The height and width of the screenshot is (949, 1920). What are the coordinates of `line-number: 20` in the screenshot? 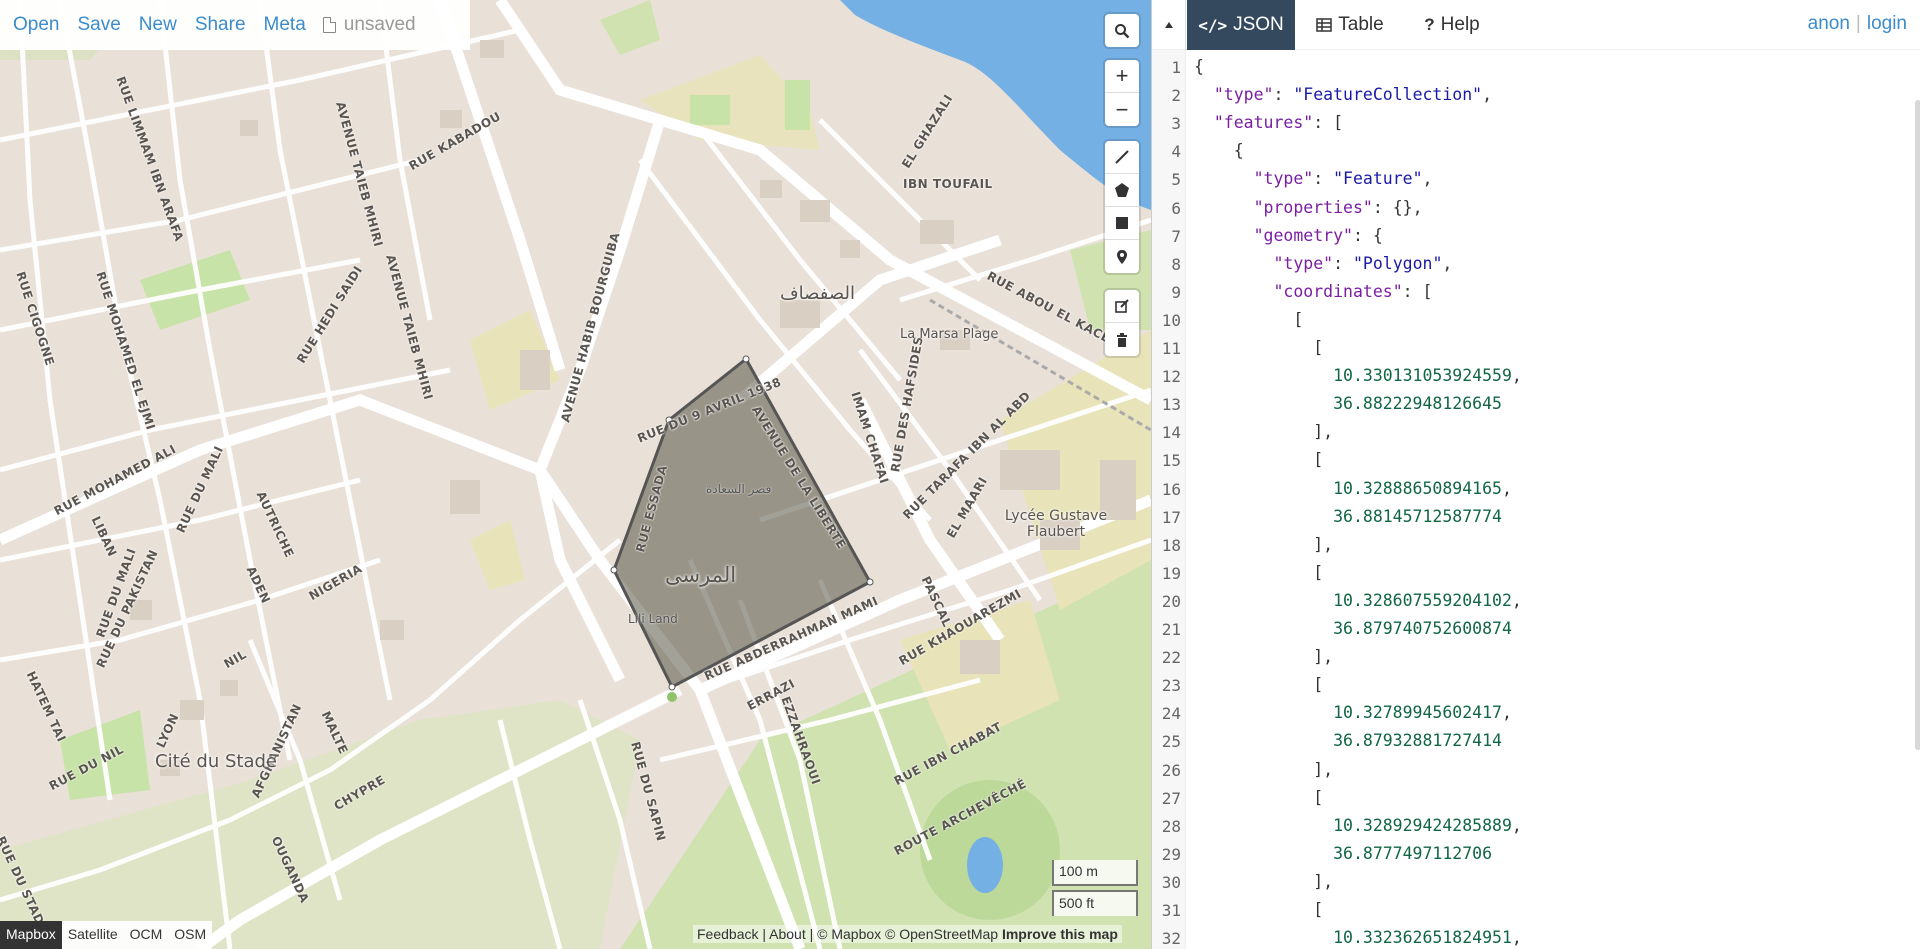 It's located at (1171, 601).